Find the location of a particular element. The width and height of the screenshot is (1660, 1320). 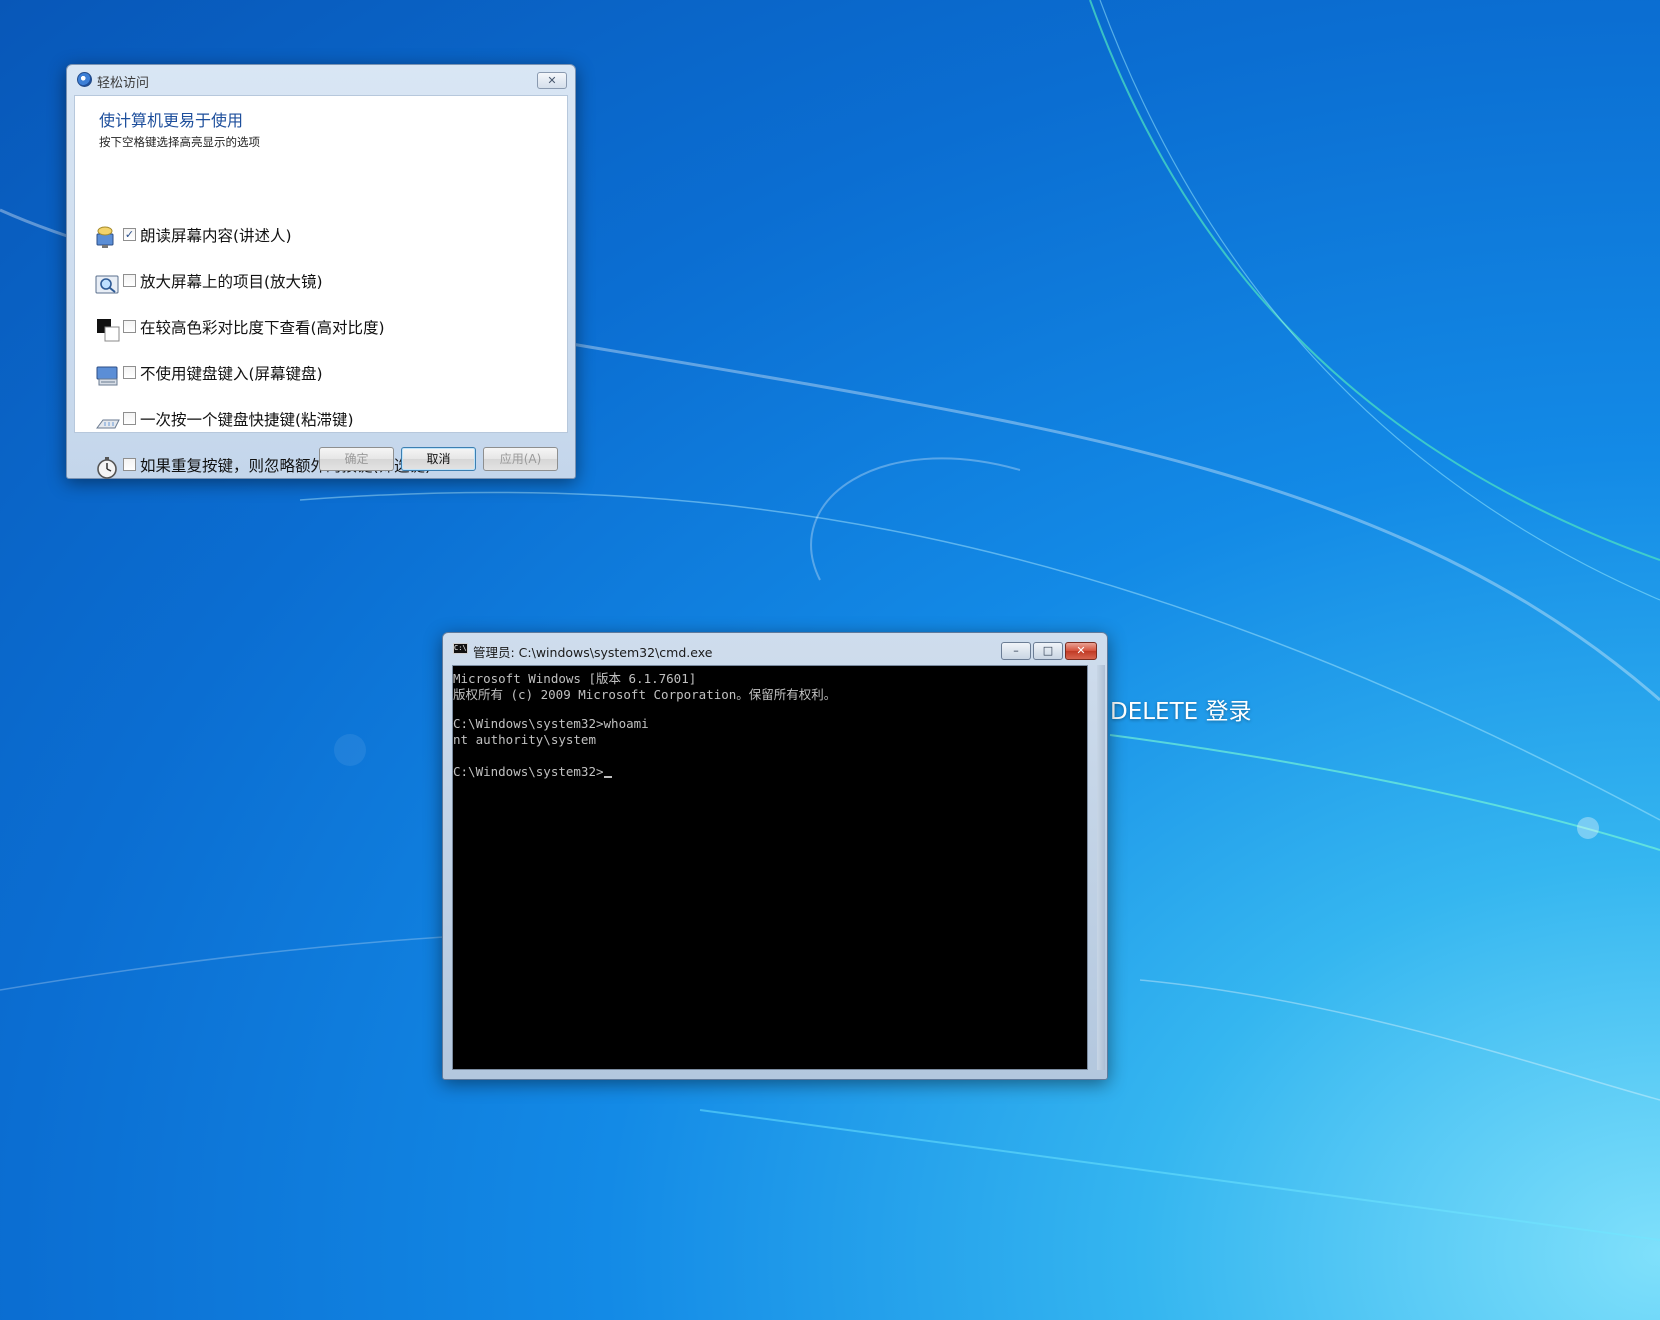

cmd-scrollbar is located at coordinates (1101, 867).